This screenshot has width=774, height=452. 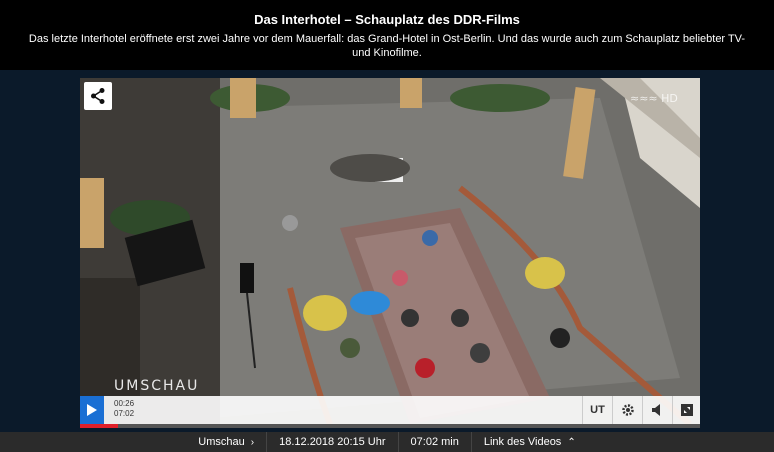 What do you see at coordinates (522, 442) in the screenshot?
I see `video-link-label: Link des Videos` at bounding box center [522, 442].